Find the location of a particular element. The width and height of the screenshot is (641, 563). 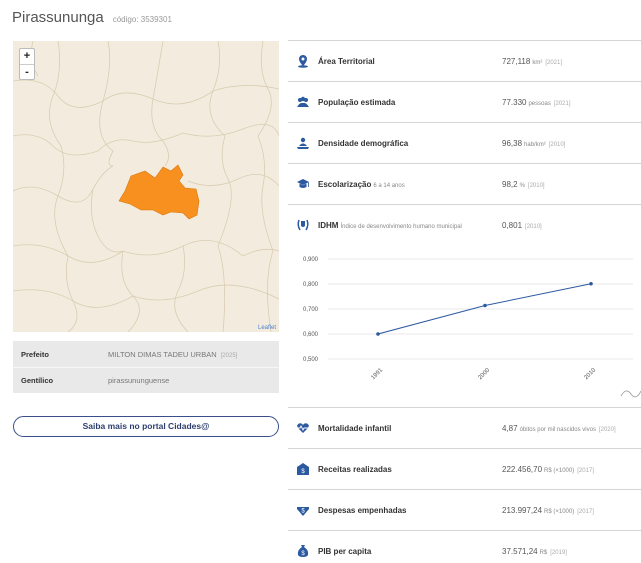

indicator-label: Área Territorial is located at coordinates (410, 61).